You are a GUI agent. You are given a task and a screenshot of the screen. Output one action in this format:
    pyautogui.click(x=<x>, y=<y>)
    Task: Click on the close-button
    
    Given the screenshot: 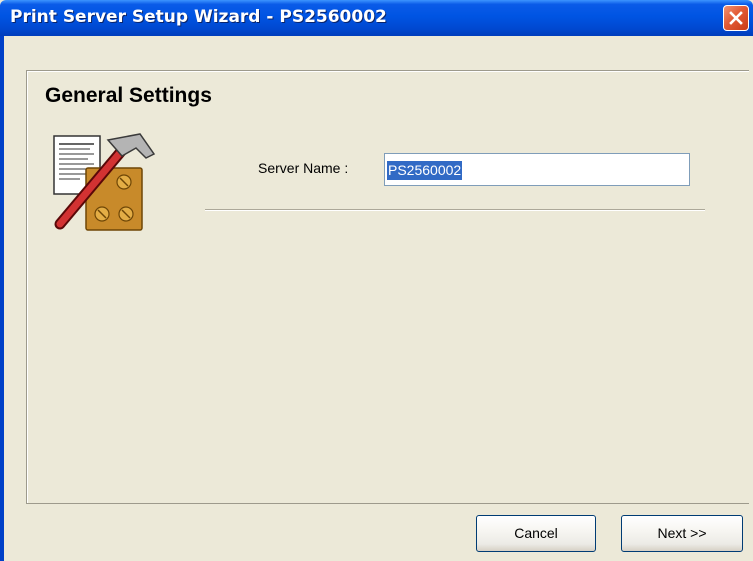 What is the action you would take?
    pyautogui.click(x=736, y=18)
    